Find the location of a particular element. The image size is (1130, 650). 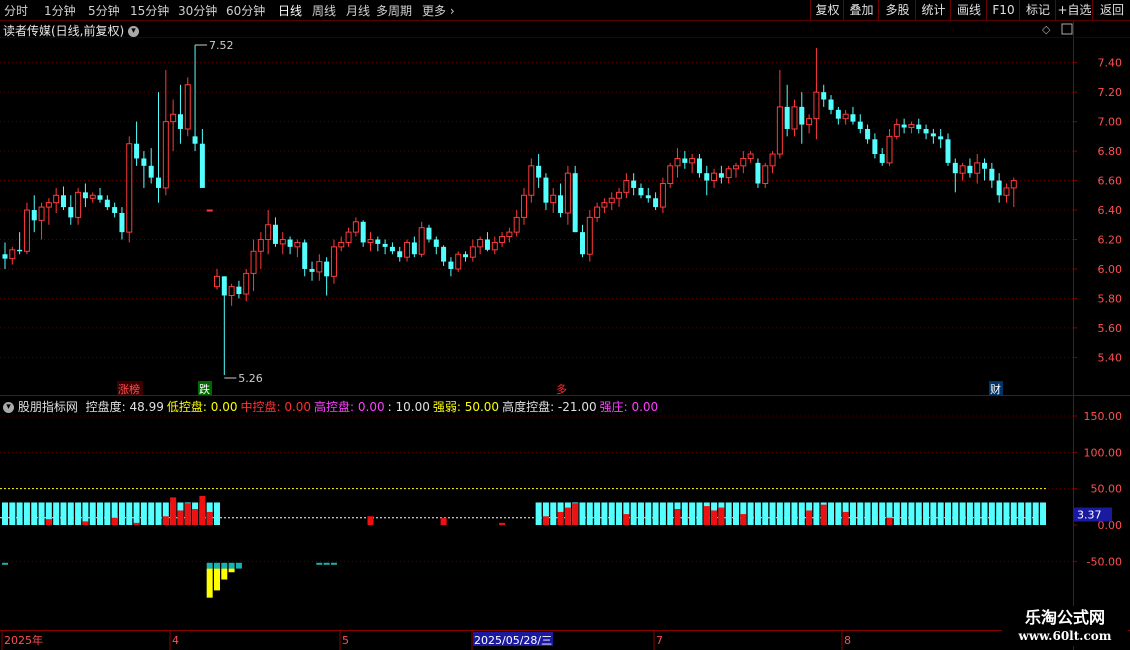

indicator-value: 高度控盘: -21.00 is located at coordinates (549, 407).